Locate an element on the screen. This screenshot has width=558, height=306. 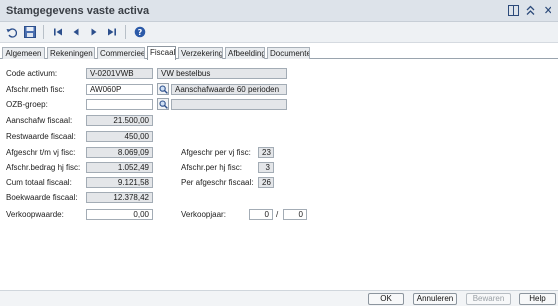
afschr-per-hj-field: 3 is located at coordinates (266, 167).